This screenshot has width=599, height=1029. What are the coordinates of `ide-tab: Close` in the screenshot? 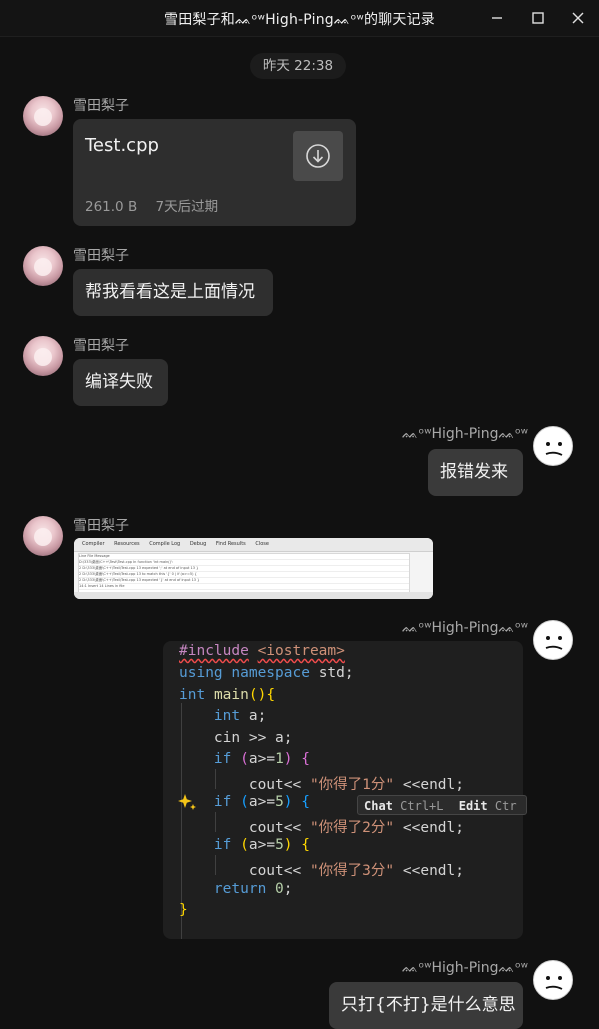 It's located at (262, 544).